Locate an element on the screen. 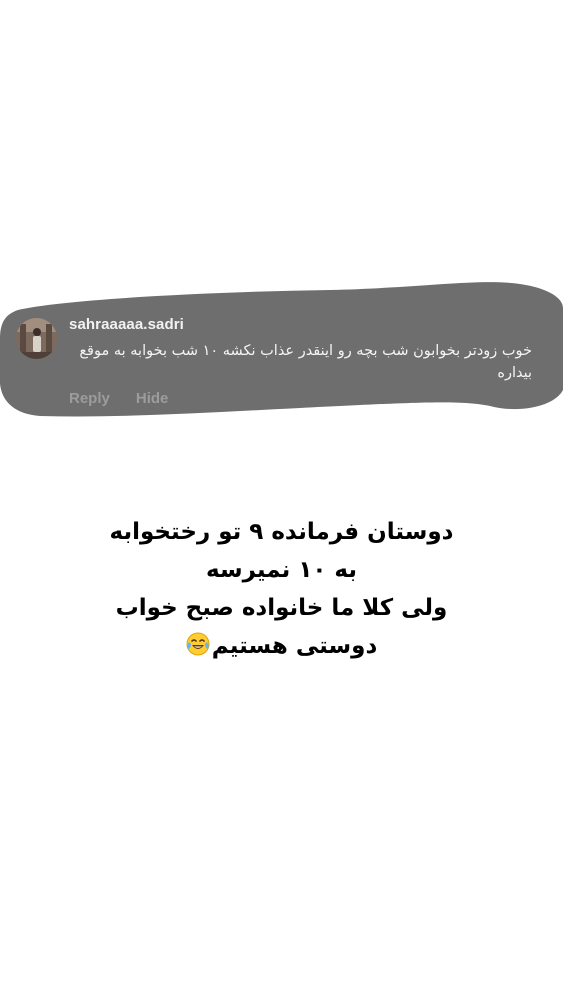  avatar is located at coordinates (36, 338).